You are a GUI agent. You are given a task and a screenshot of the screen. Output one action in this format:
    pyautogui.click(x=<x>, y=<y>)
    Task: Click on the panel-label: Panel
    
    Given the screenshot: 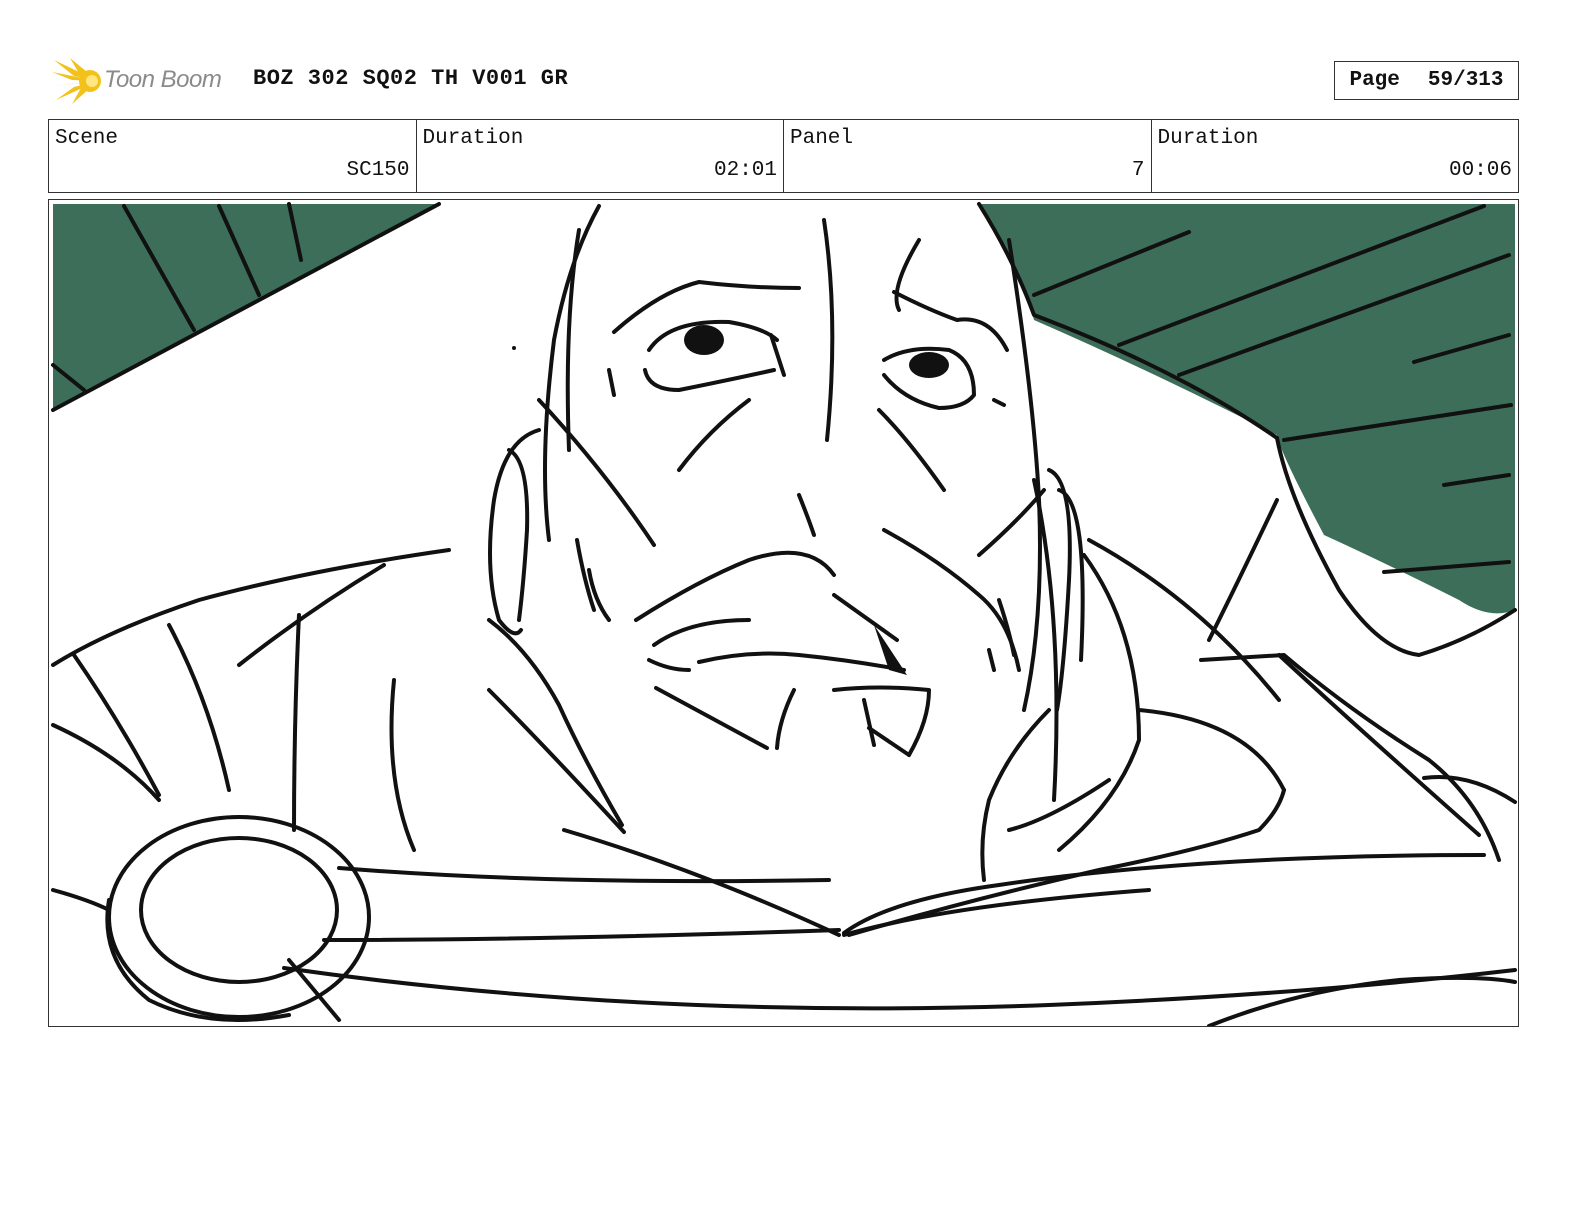 What is the action you would take?
    pyautogui.click(x=822, y=138)
    